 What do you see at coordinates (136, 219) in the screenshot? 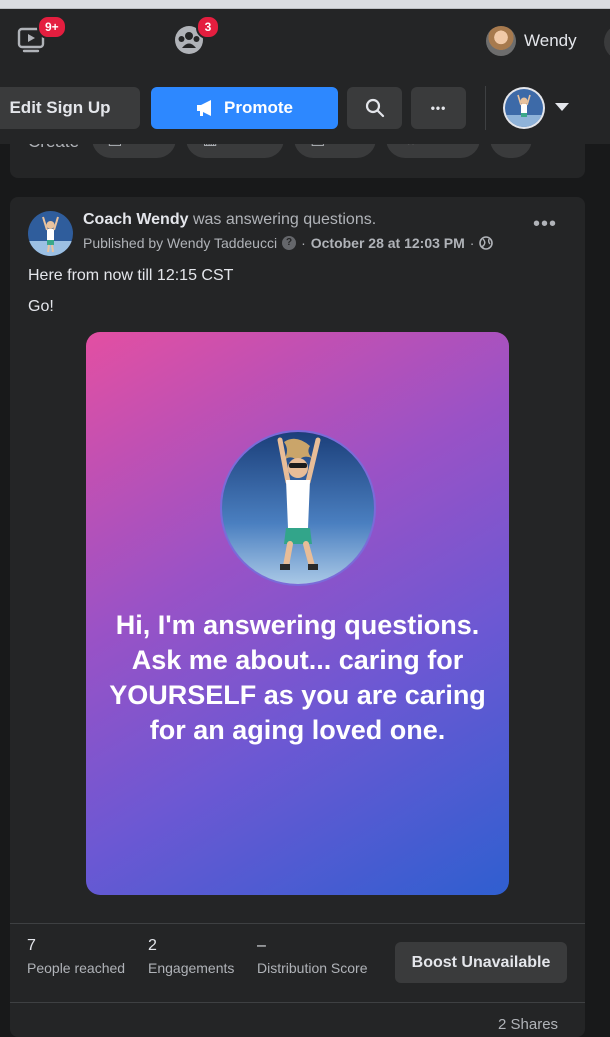
I see `author-name: Coach Wendy` at bounding box center [136, 219].